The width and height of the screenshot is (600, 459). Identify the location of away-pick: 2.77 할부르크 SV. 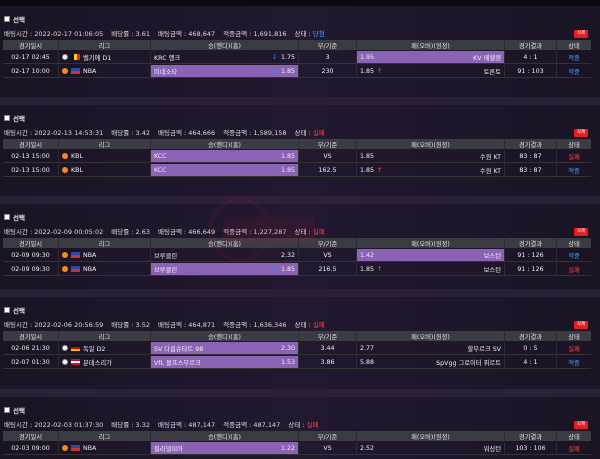
(431, 348).